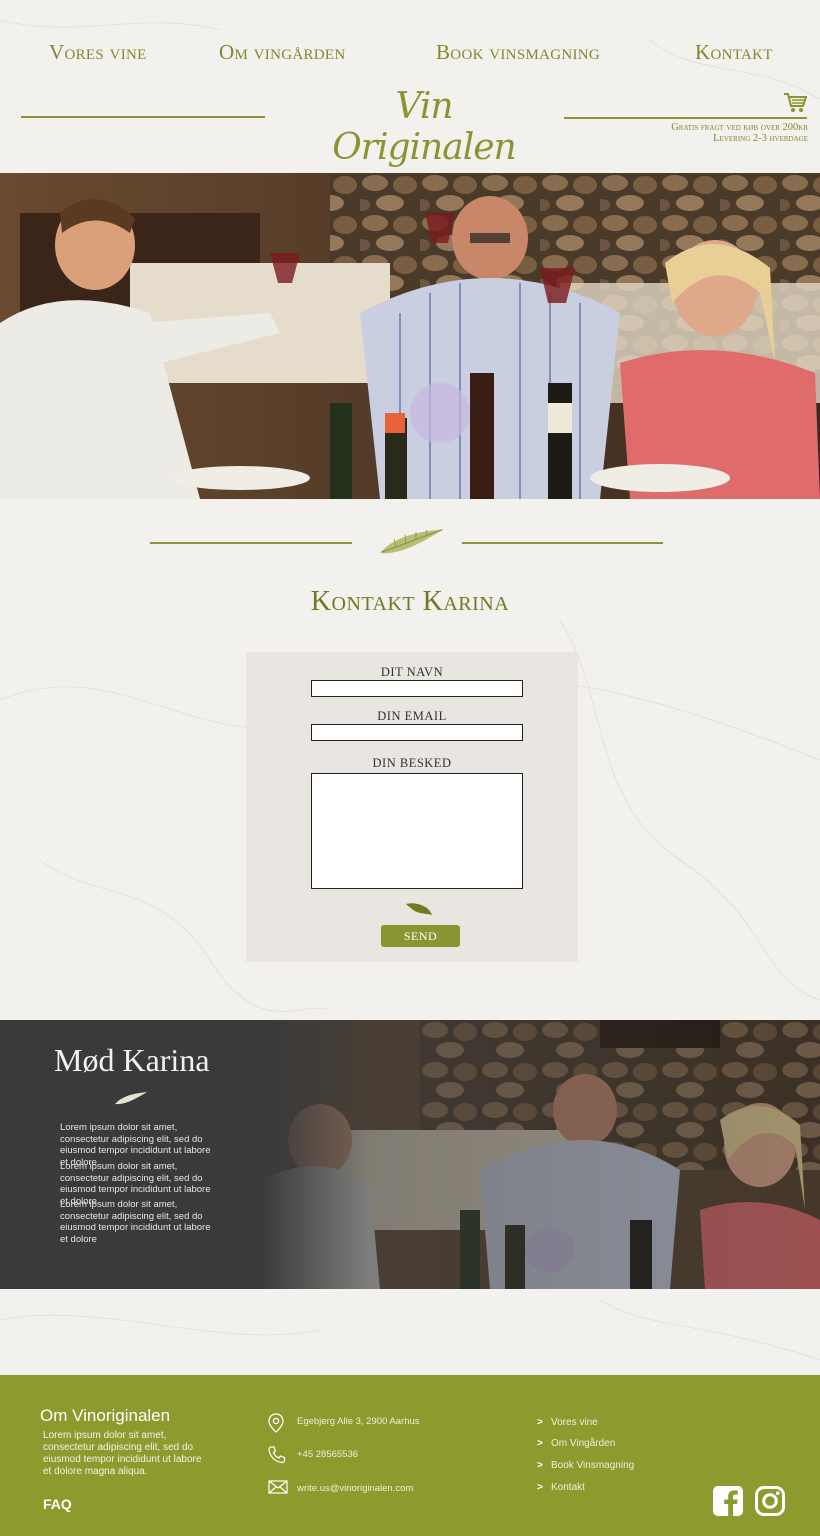 This screenshot has width=820, height=1536. I want to click on footer-email: write.us@vinoriginalen.com, so click(378, 1490).